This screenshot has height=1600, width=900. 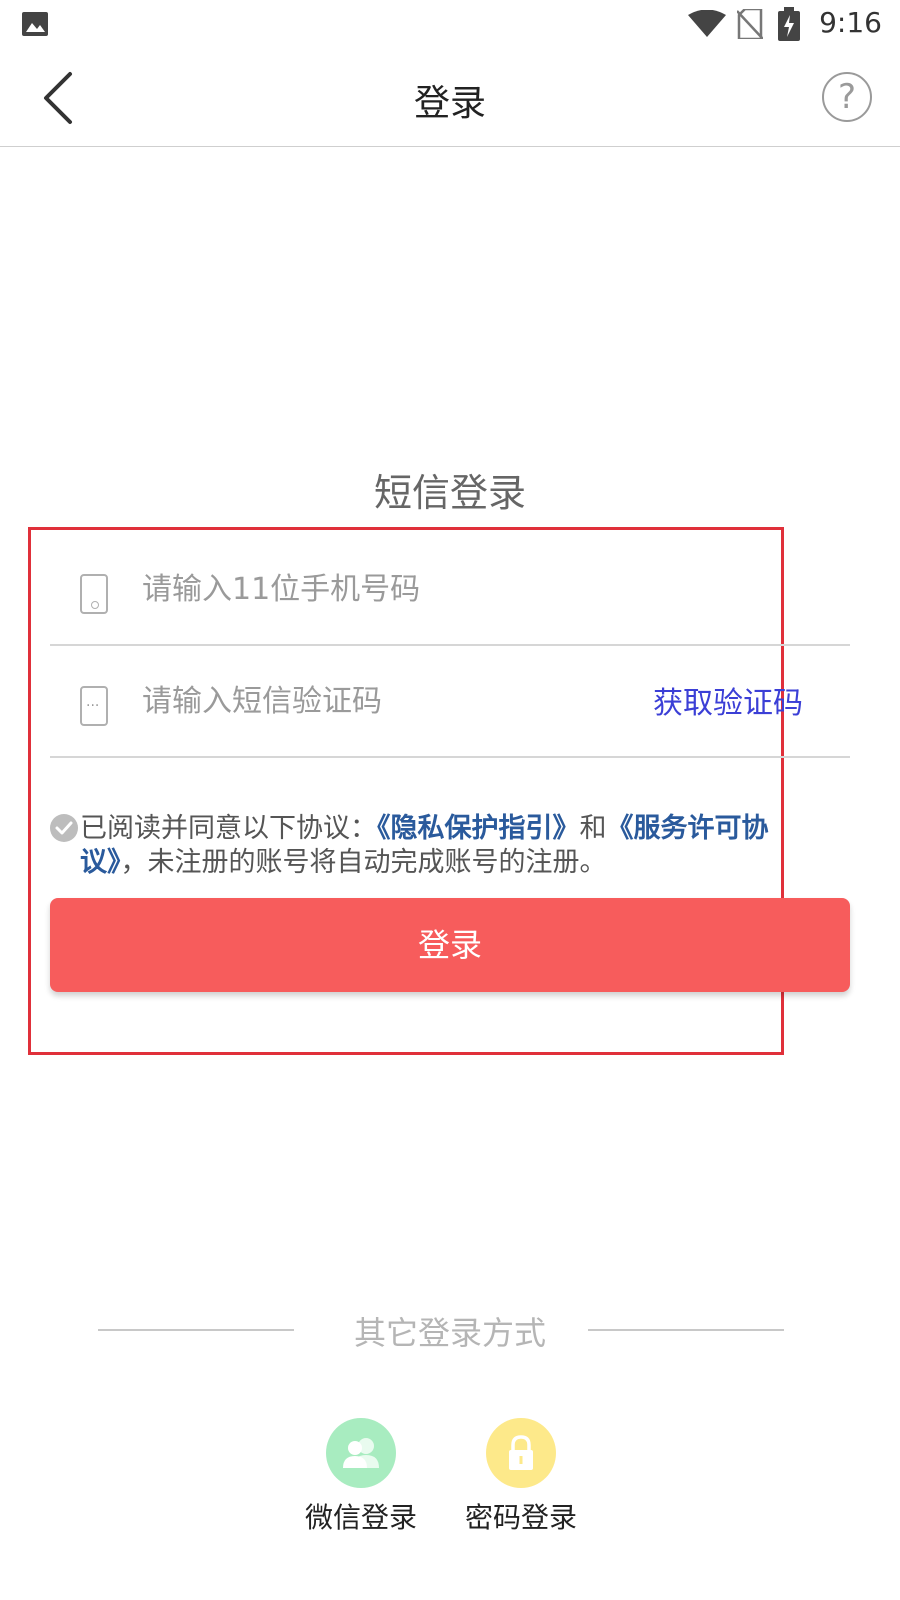 I want to click on help-button: ?, so click(x=847, y=97).